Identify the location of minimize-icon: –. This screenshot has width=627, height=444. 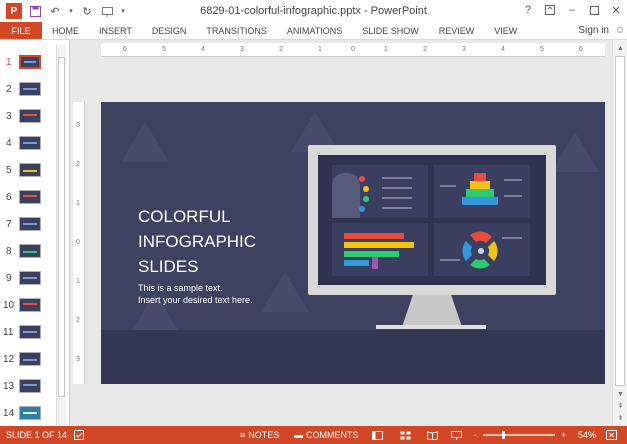
(572, 10).